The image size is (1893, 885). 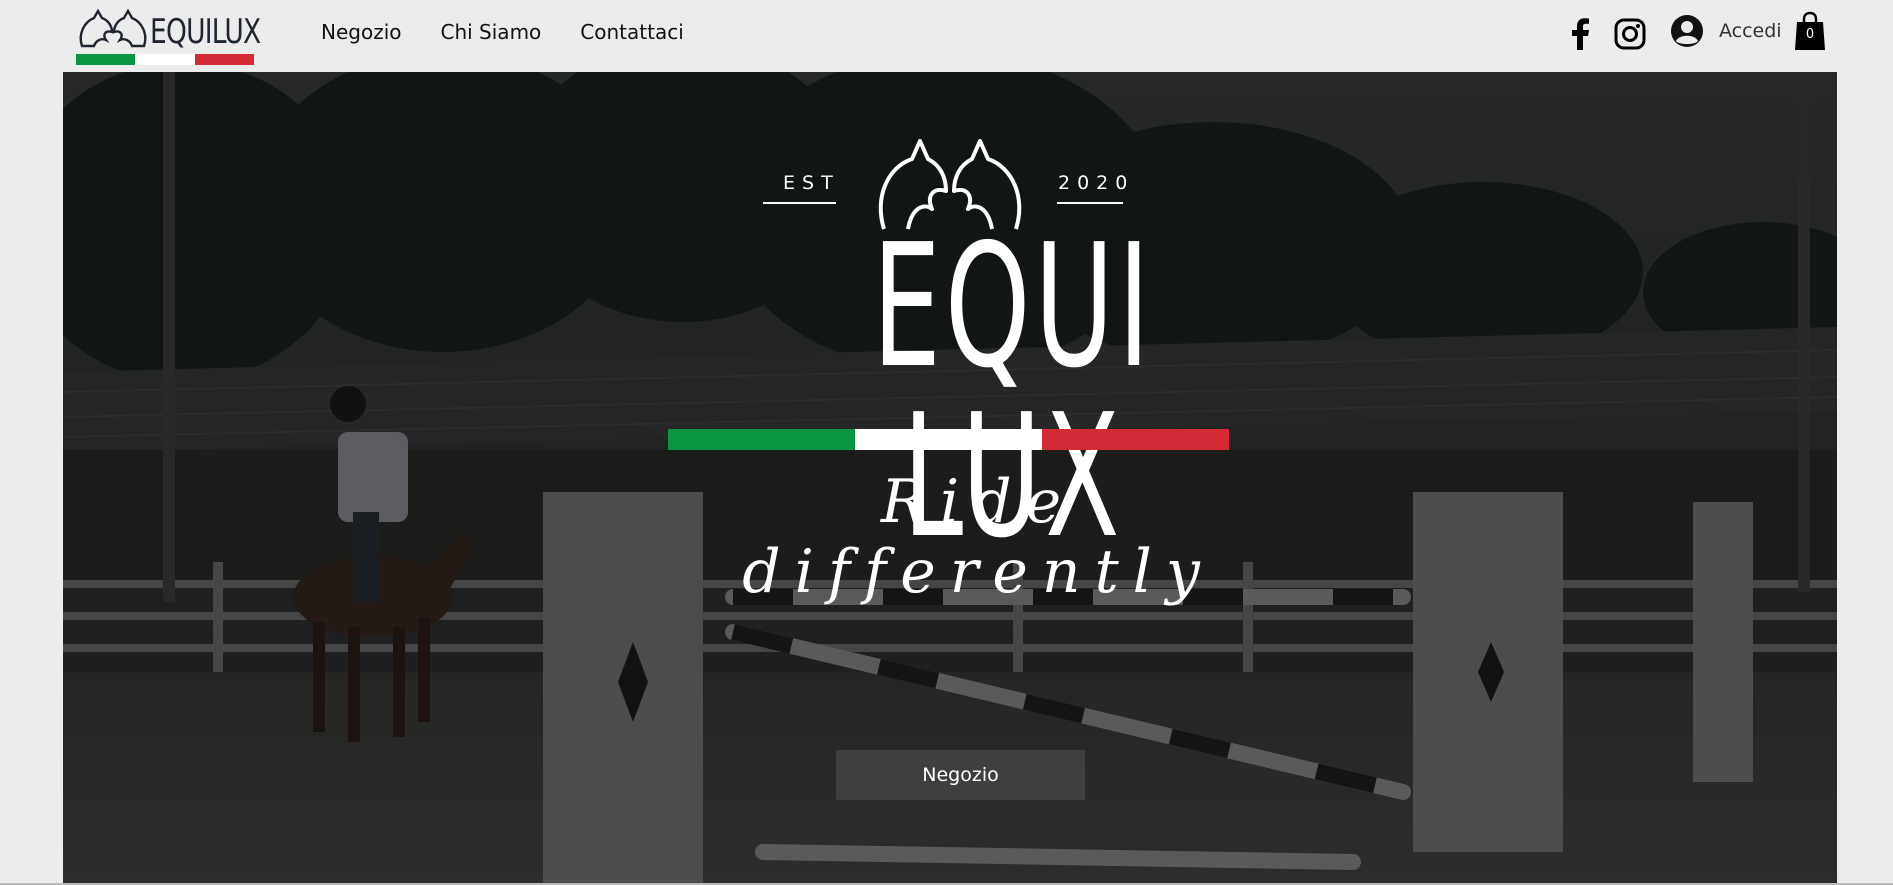 I want to click on site-logo: EQUILUX, so click(x=167, y=36).